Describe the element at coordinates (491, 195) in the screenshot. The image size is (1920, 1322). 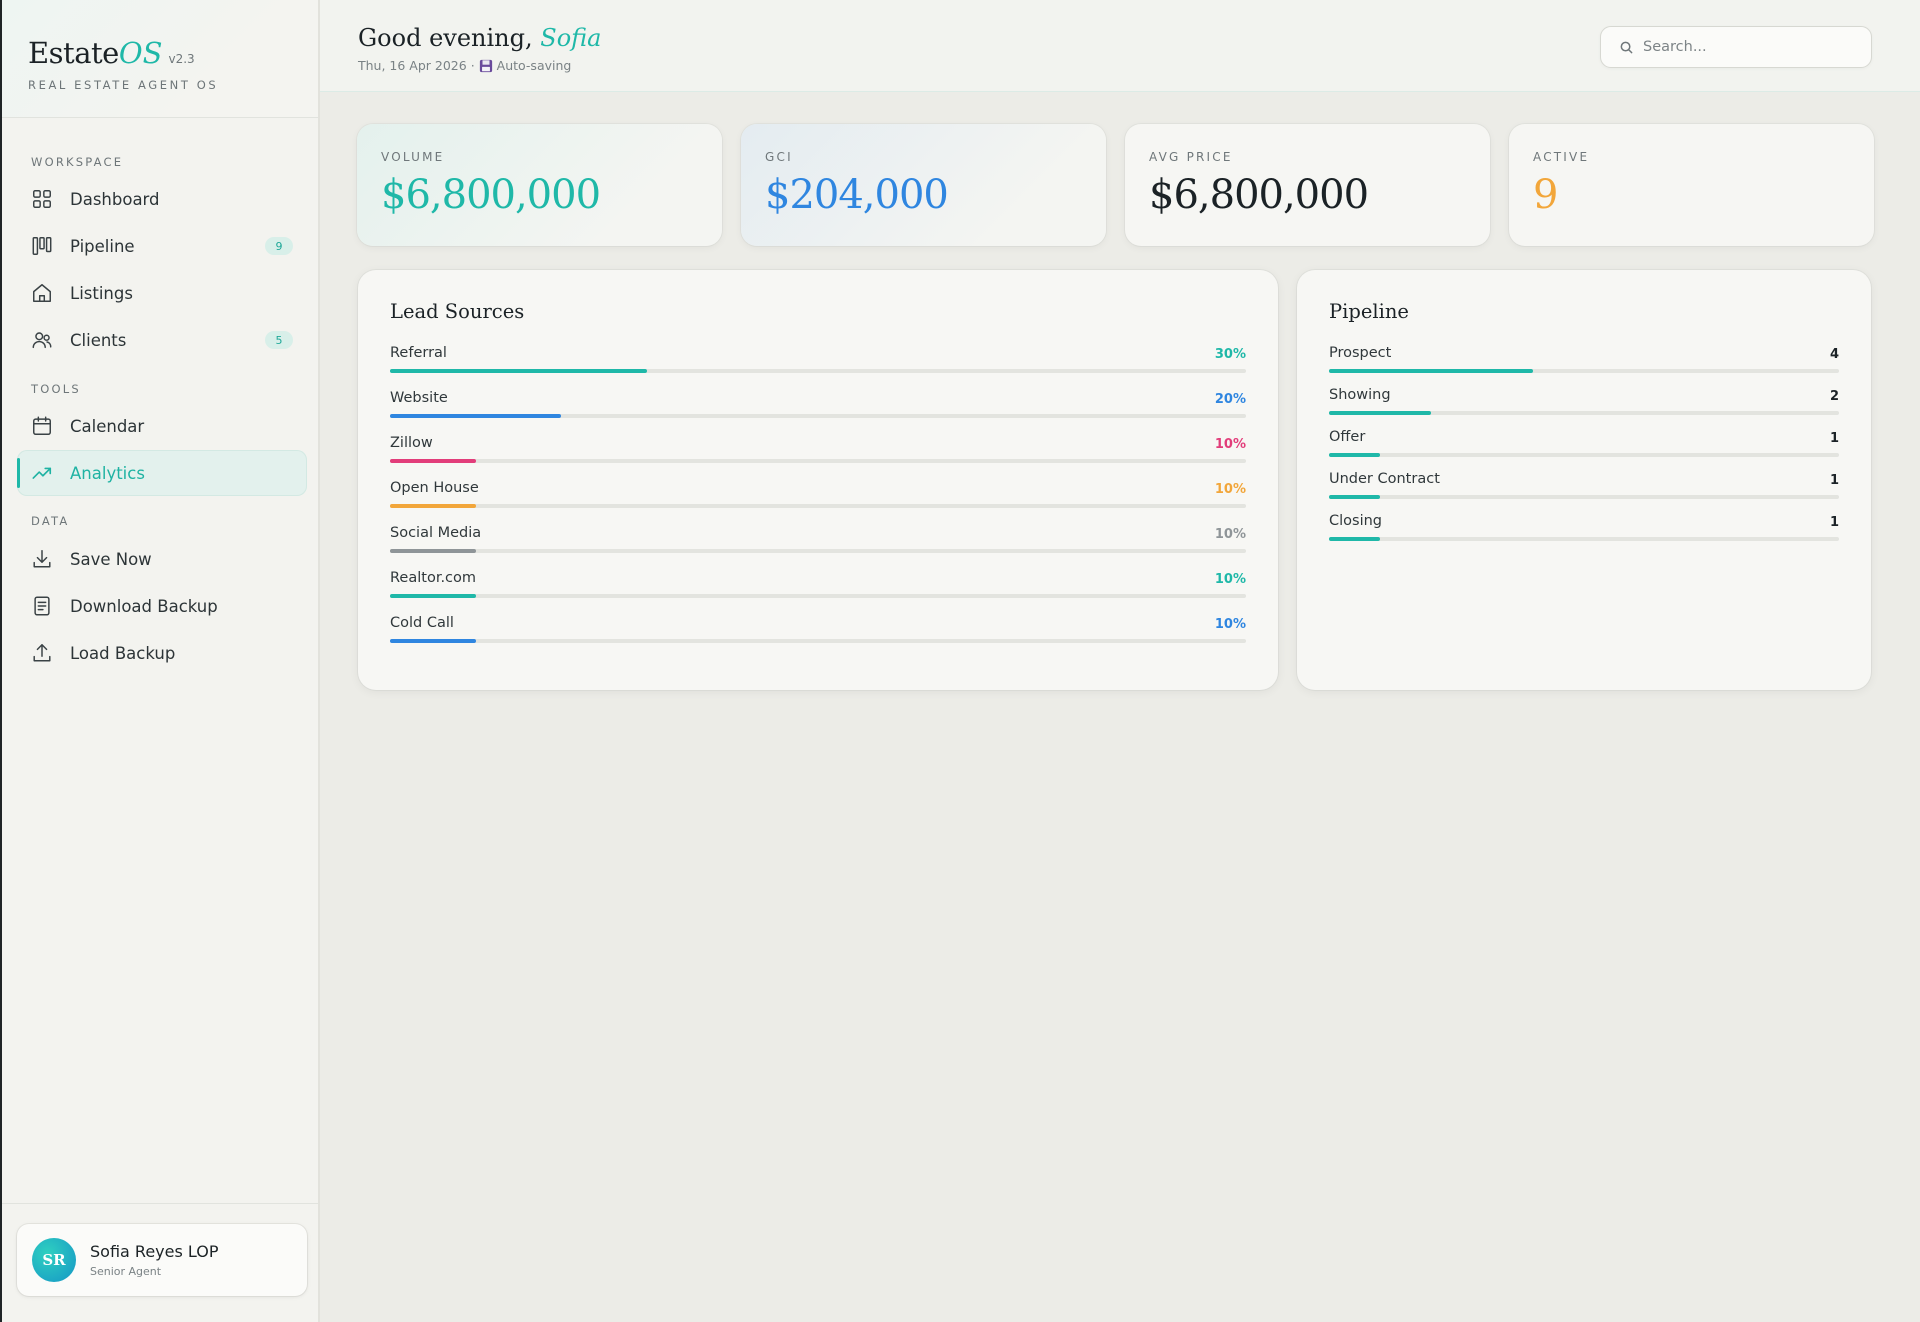
I see `kpi-value: $6,800,000` at that location.